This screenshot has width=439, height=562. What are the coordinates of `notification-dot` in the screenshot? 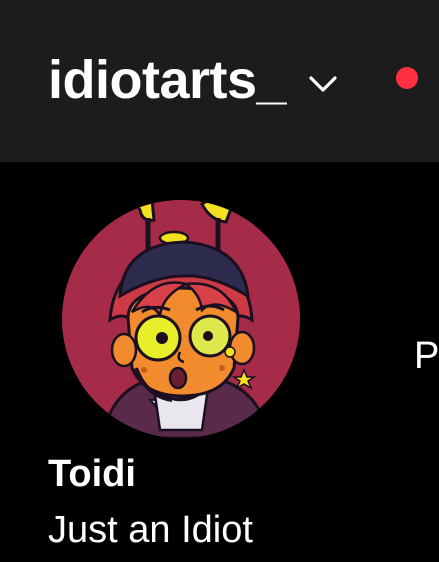 It's located at (407, 78).